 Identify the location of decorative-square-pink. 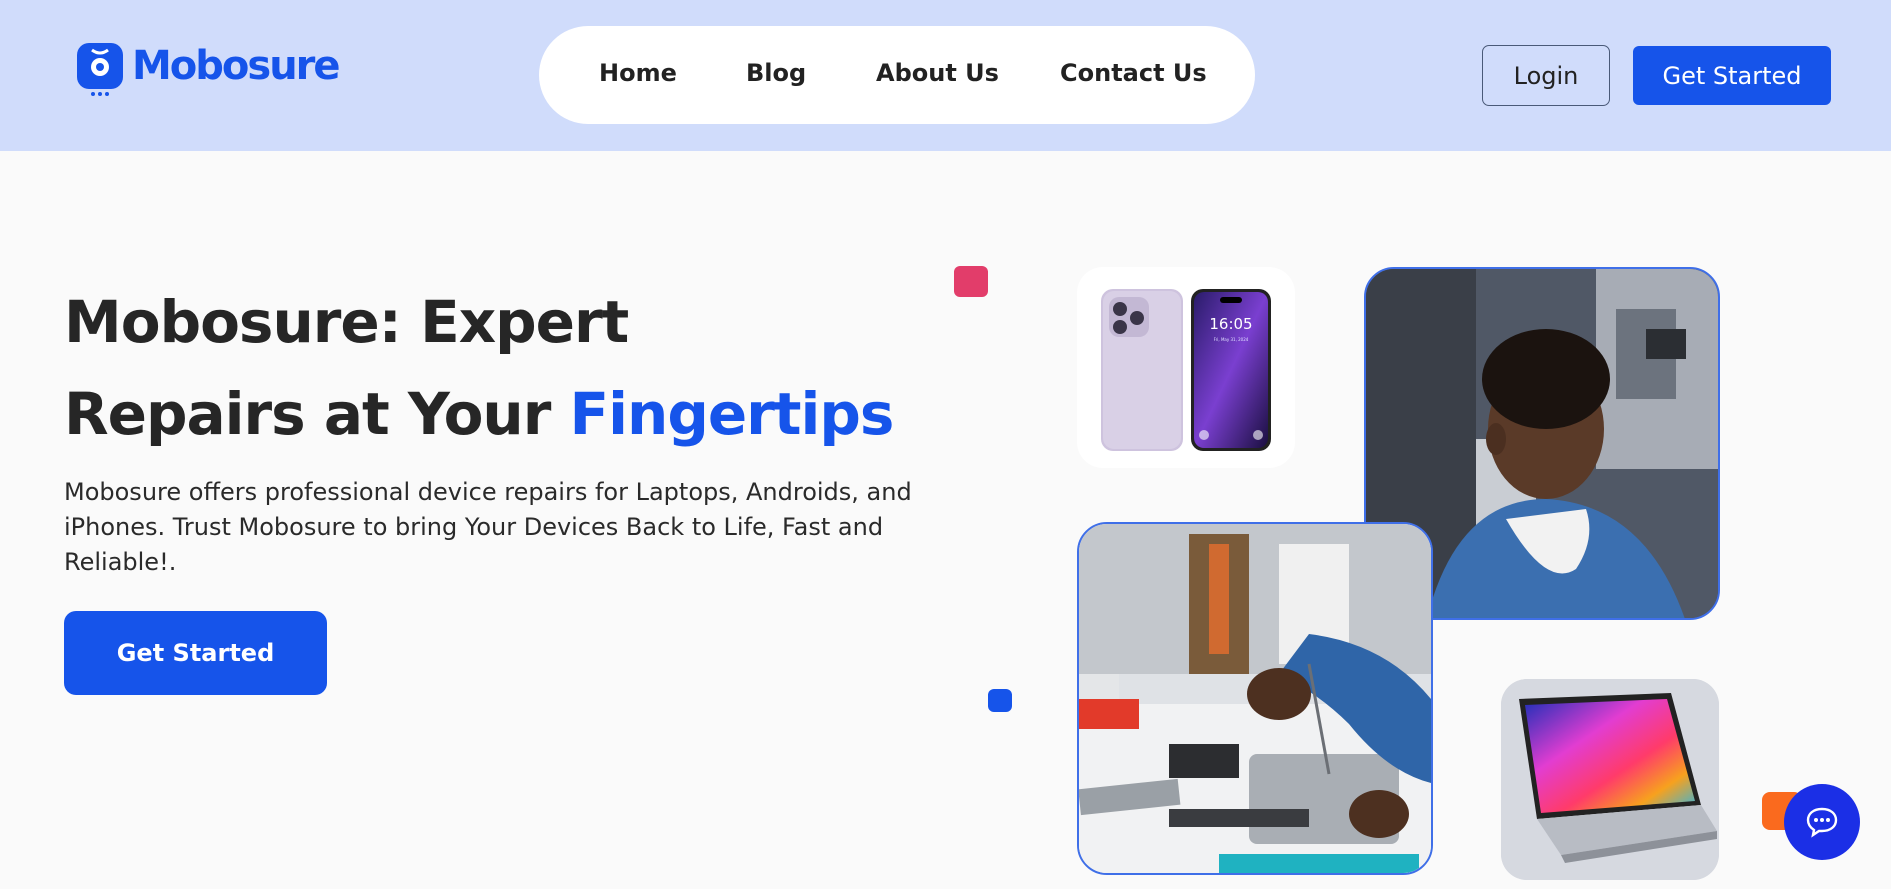
(971, 281).